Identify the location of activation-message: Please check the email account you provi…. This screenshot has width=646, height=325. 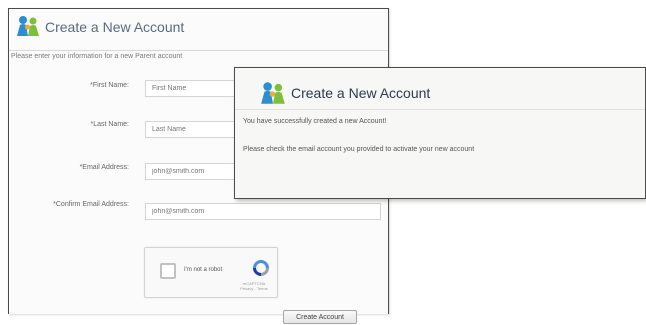
(359, 149).